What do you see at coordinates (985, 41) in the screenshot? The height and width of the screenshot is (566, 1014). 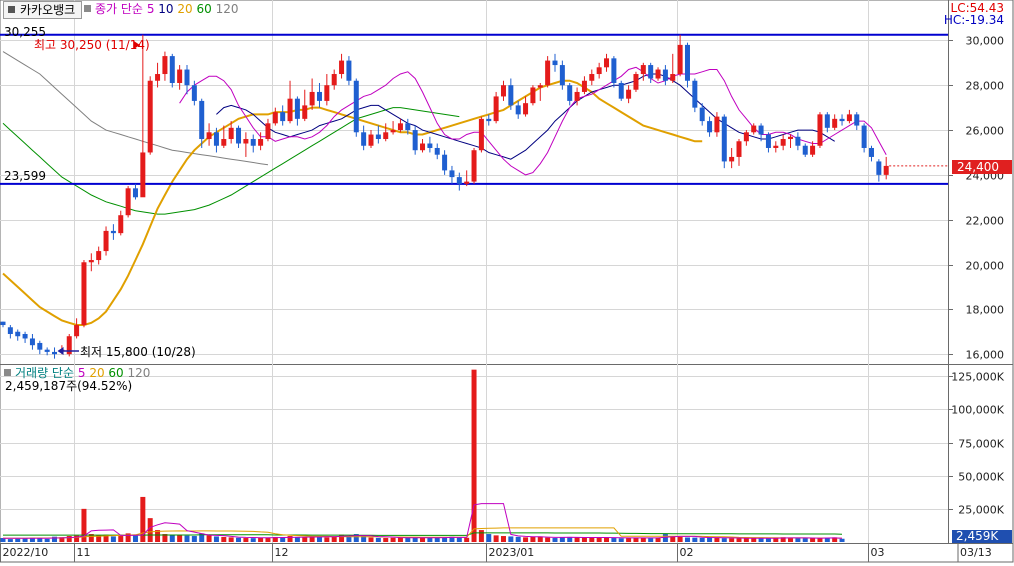 I see `price-tick-label: 30,000` at bounding box center [985, 41].